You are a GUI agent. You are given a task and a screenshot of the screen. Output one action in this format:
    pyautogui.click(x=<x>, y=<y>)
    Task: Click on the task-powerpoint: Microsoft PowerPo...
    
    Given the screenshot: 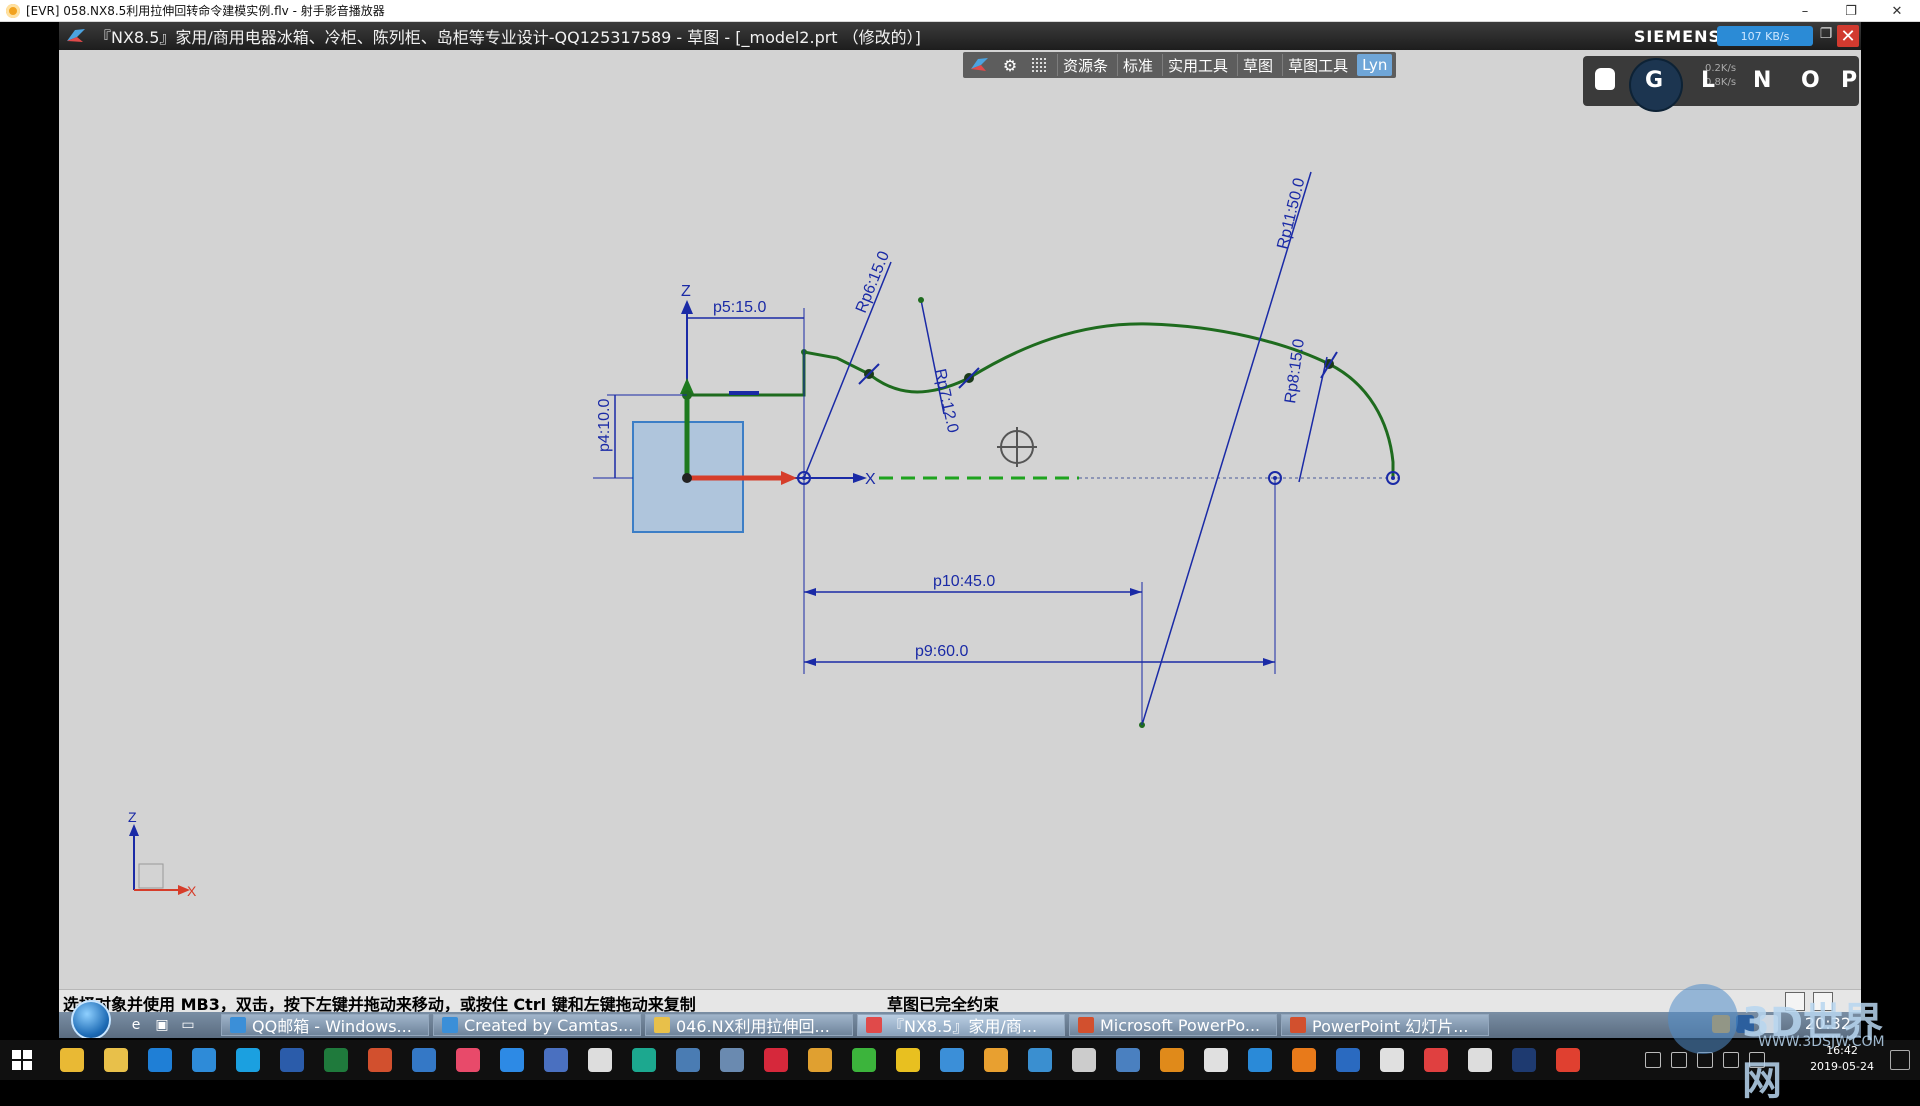 What is the action you would take?
    pyautogui.click(x=1173, y=1025)
    